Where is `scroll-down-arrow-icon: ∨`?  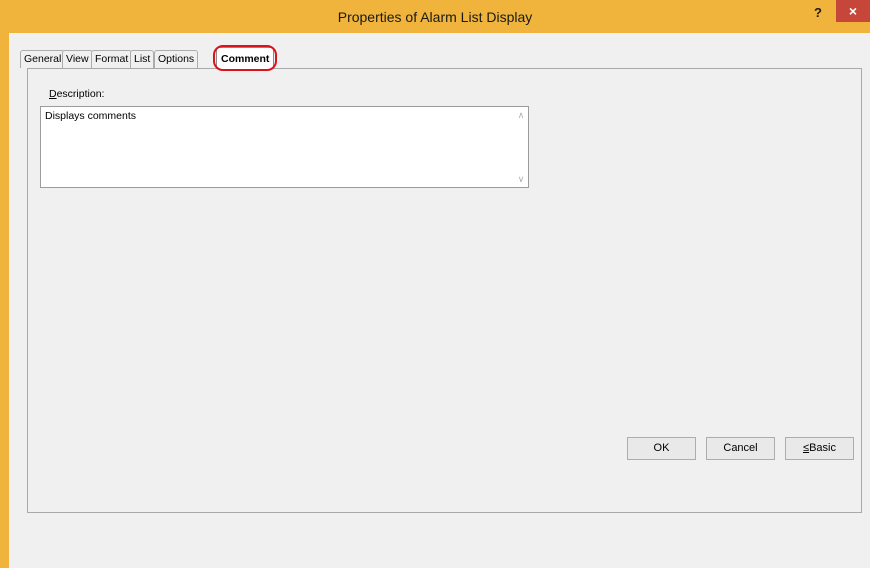 scroll-down-arrow-icon: ∨ is located at coordinates (521, 179).